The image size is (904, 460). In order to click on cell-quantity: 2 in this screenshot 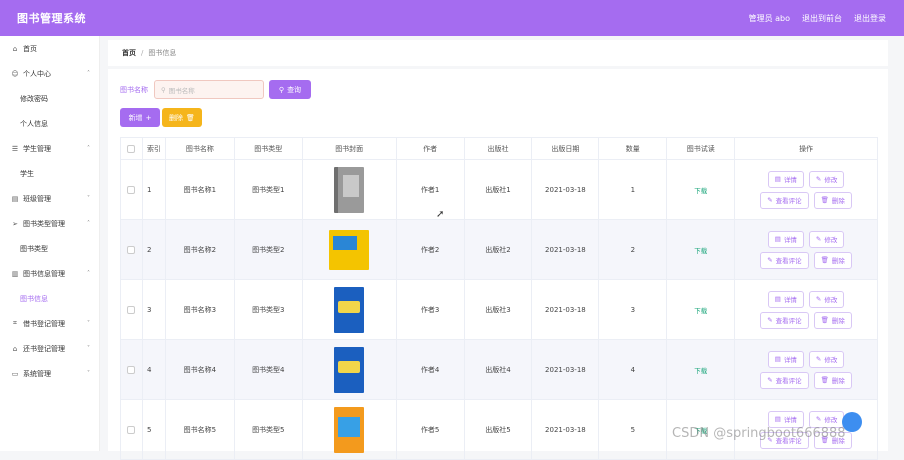, I will do `click(633, 250)`.